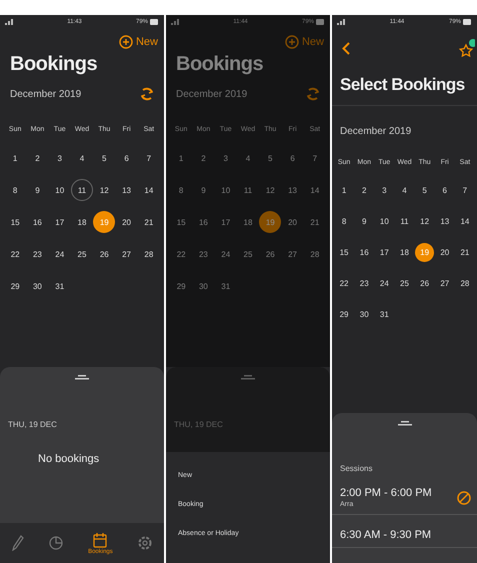 This screenshot has width=477, height=563. Describe the element at coordinates (346, 48) in the screenshot. I see `back-icon` at that location.